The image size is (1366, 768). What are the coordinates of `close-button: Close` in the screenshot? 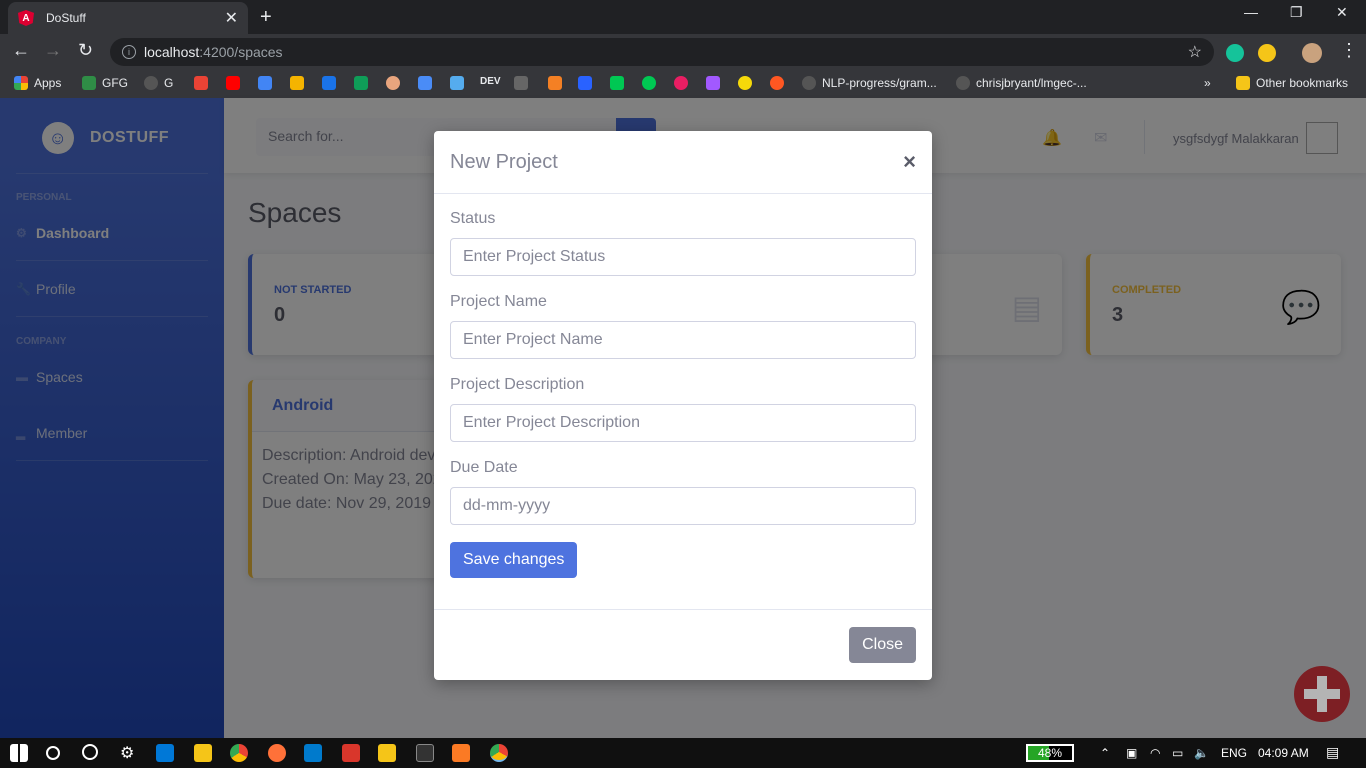 It's located at (882, 645).